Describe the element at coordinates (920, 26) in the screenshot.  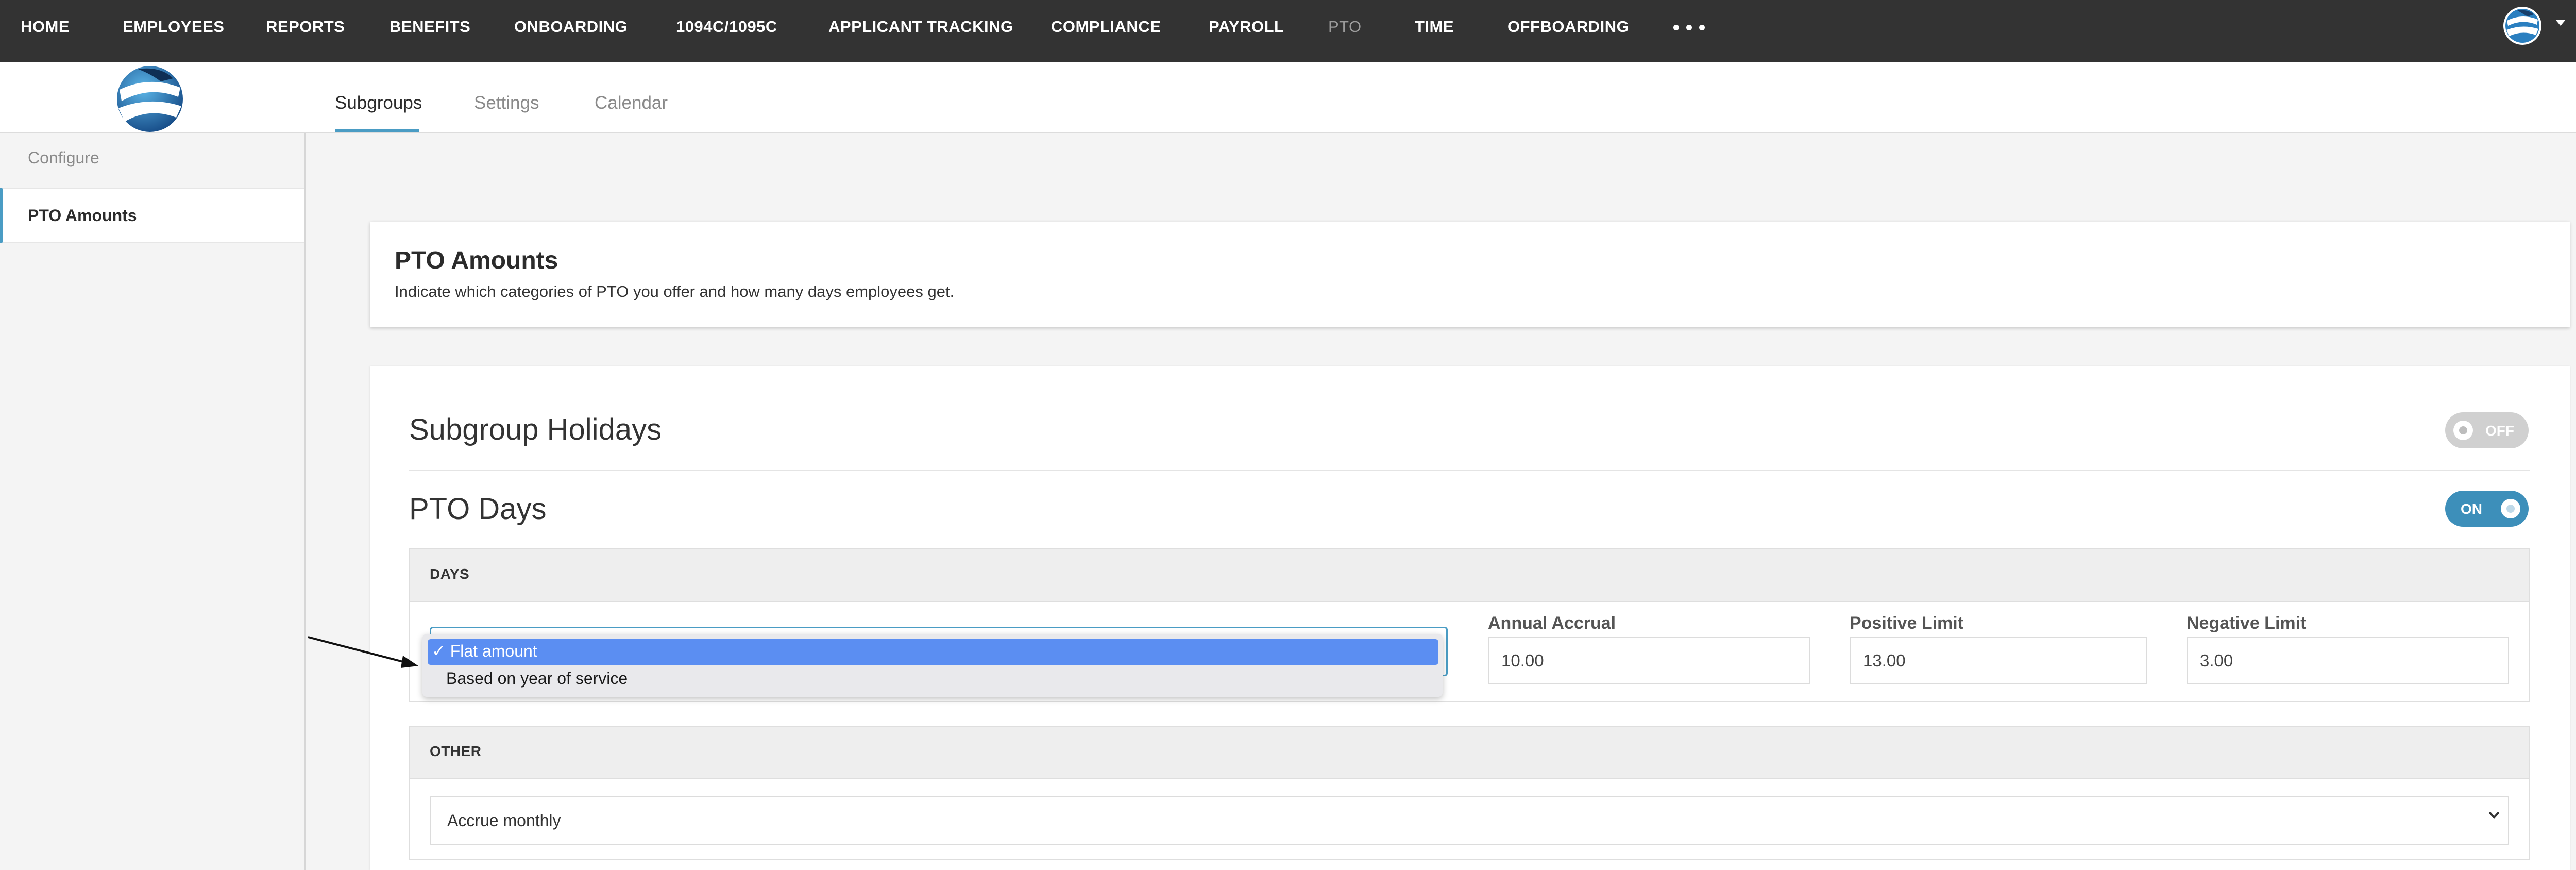
I see `nav-applicant-tracking: APPLICANT TRACKING` at that location.